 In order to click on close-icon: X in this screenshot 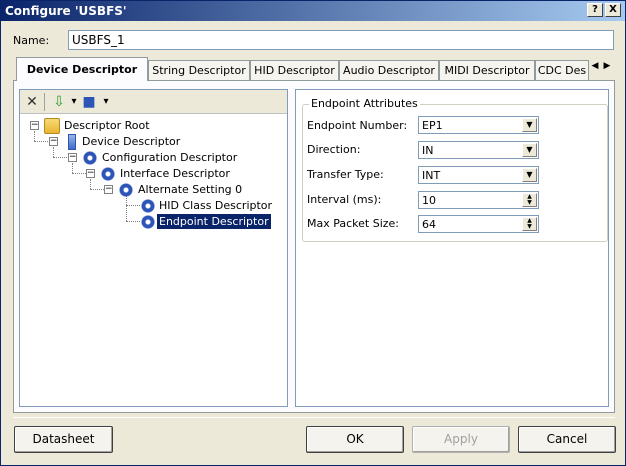, I will do `click(613, 9)`.